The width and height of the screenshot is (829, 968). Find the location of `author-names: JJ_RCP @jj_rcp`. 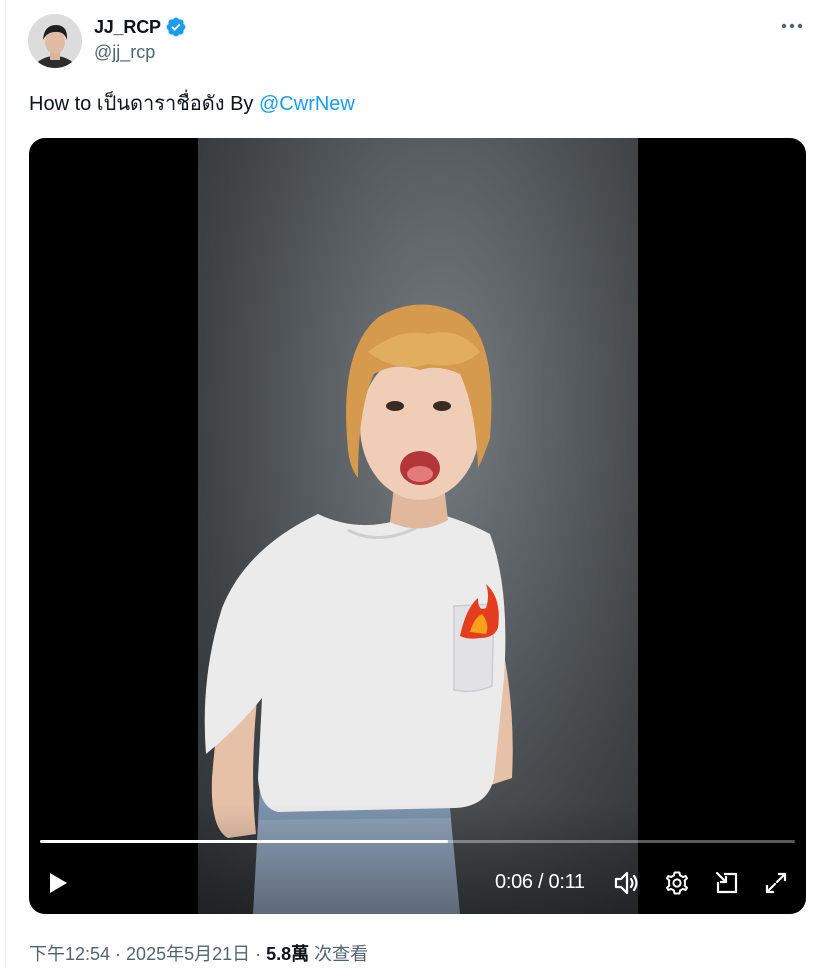

author-names: JJ_RCP @jj_rcp is located at coordinates (140, 39).